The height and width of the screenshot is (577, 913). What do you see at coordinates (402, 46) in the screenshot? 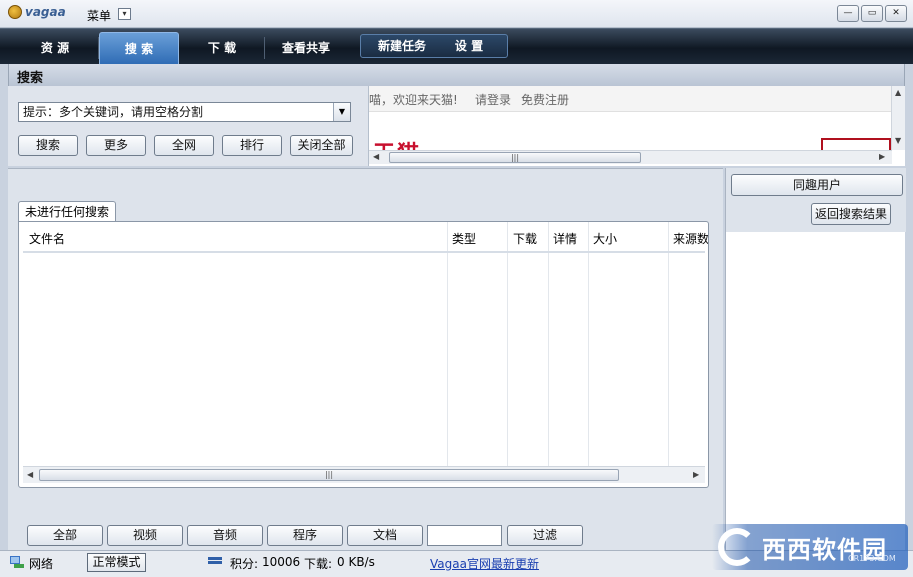
I see `new-task-button: 新建任务` at bounding box center [402, 46].